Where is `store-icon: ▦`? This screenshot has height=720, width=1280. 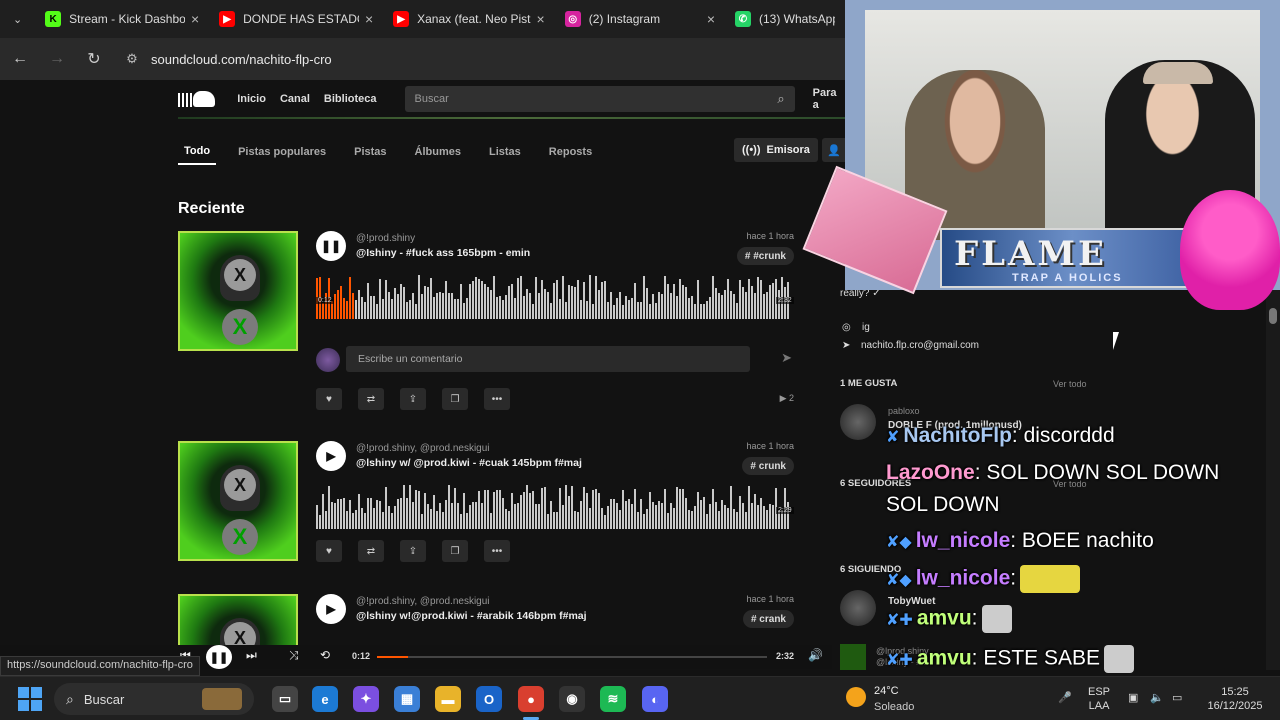 store-icon: ▦ is located at coordinates (407, 699).